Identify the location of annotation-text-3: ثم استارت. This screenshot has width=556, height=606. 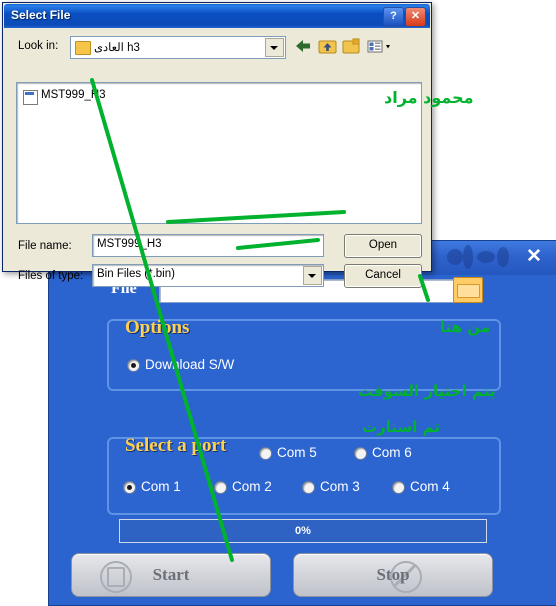
(401, 427).